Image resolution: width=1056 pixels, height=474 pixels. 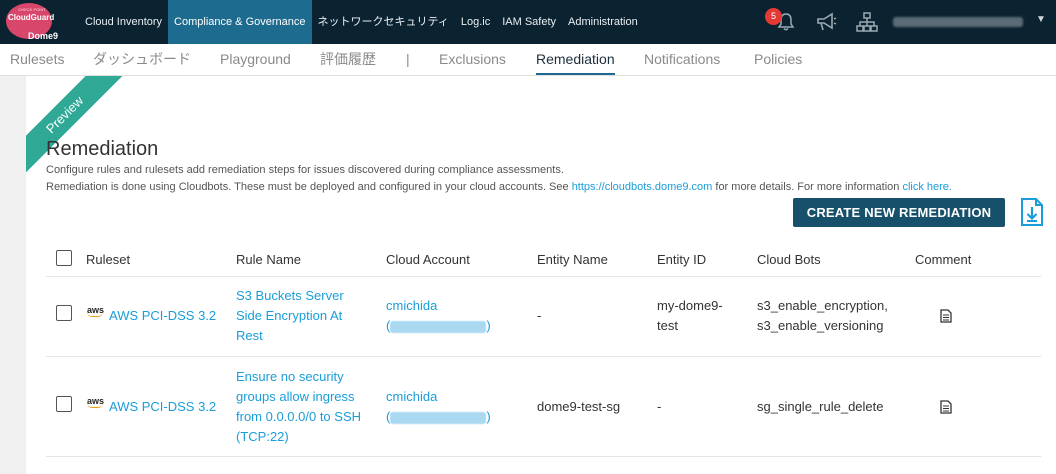 What do you see at coordinates (690, 305) in the screenshot?
I see `entity-id-line: my-dome9-` at bounding box center [690, 305].